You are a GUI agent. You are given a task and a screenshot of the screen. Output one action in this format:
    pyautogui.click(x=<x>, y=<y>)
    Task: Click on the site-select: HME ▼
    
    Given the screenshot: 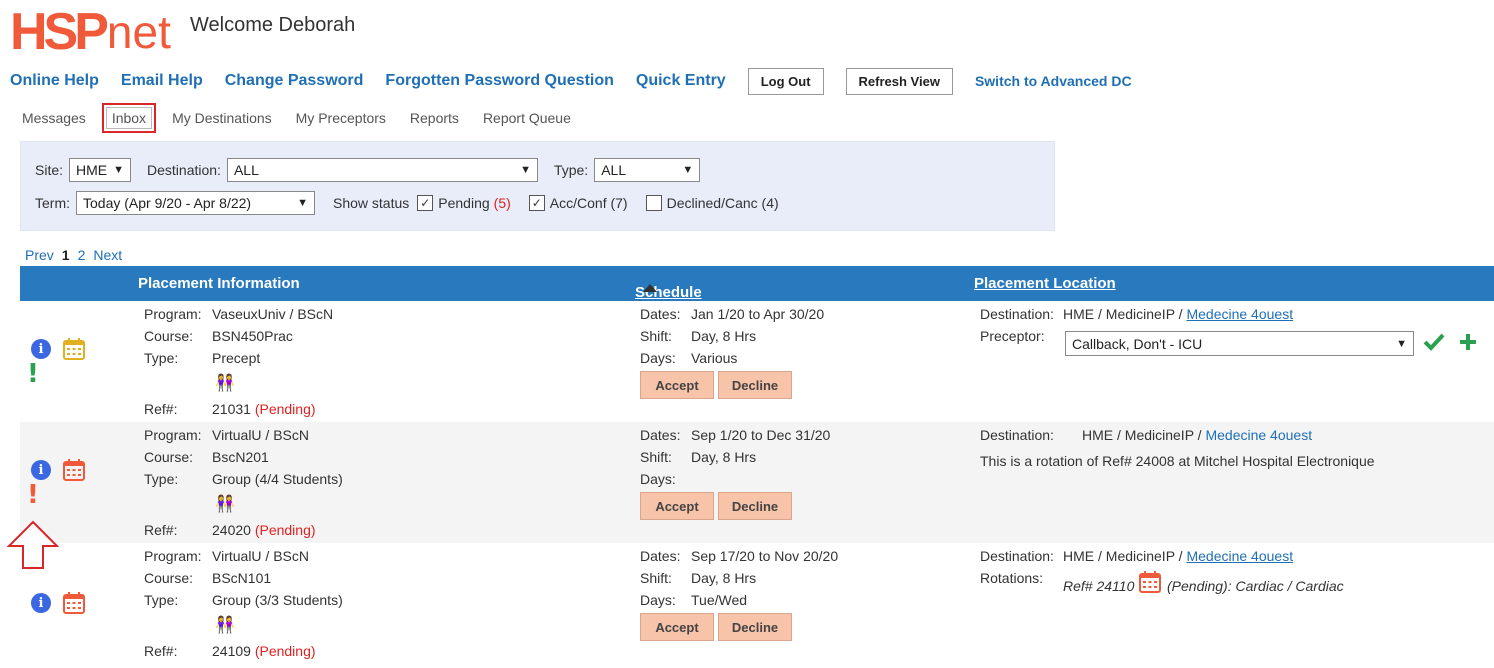 What is the action you would take?
    pyautogui.click(x=100, y=170)
    